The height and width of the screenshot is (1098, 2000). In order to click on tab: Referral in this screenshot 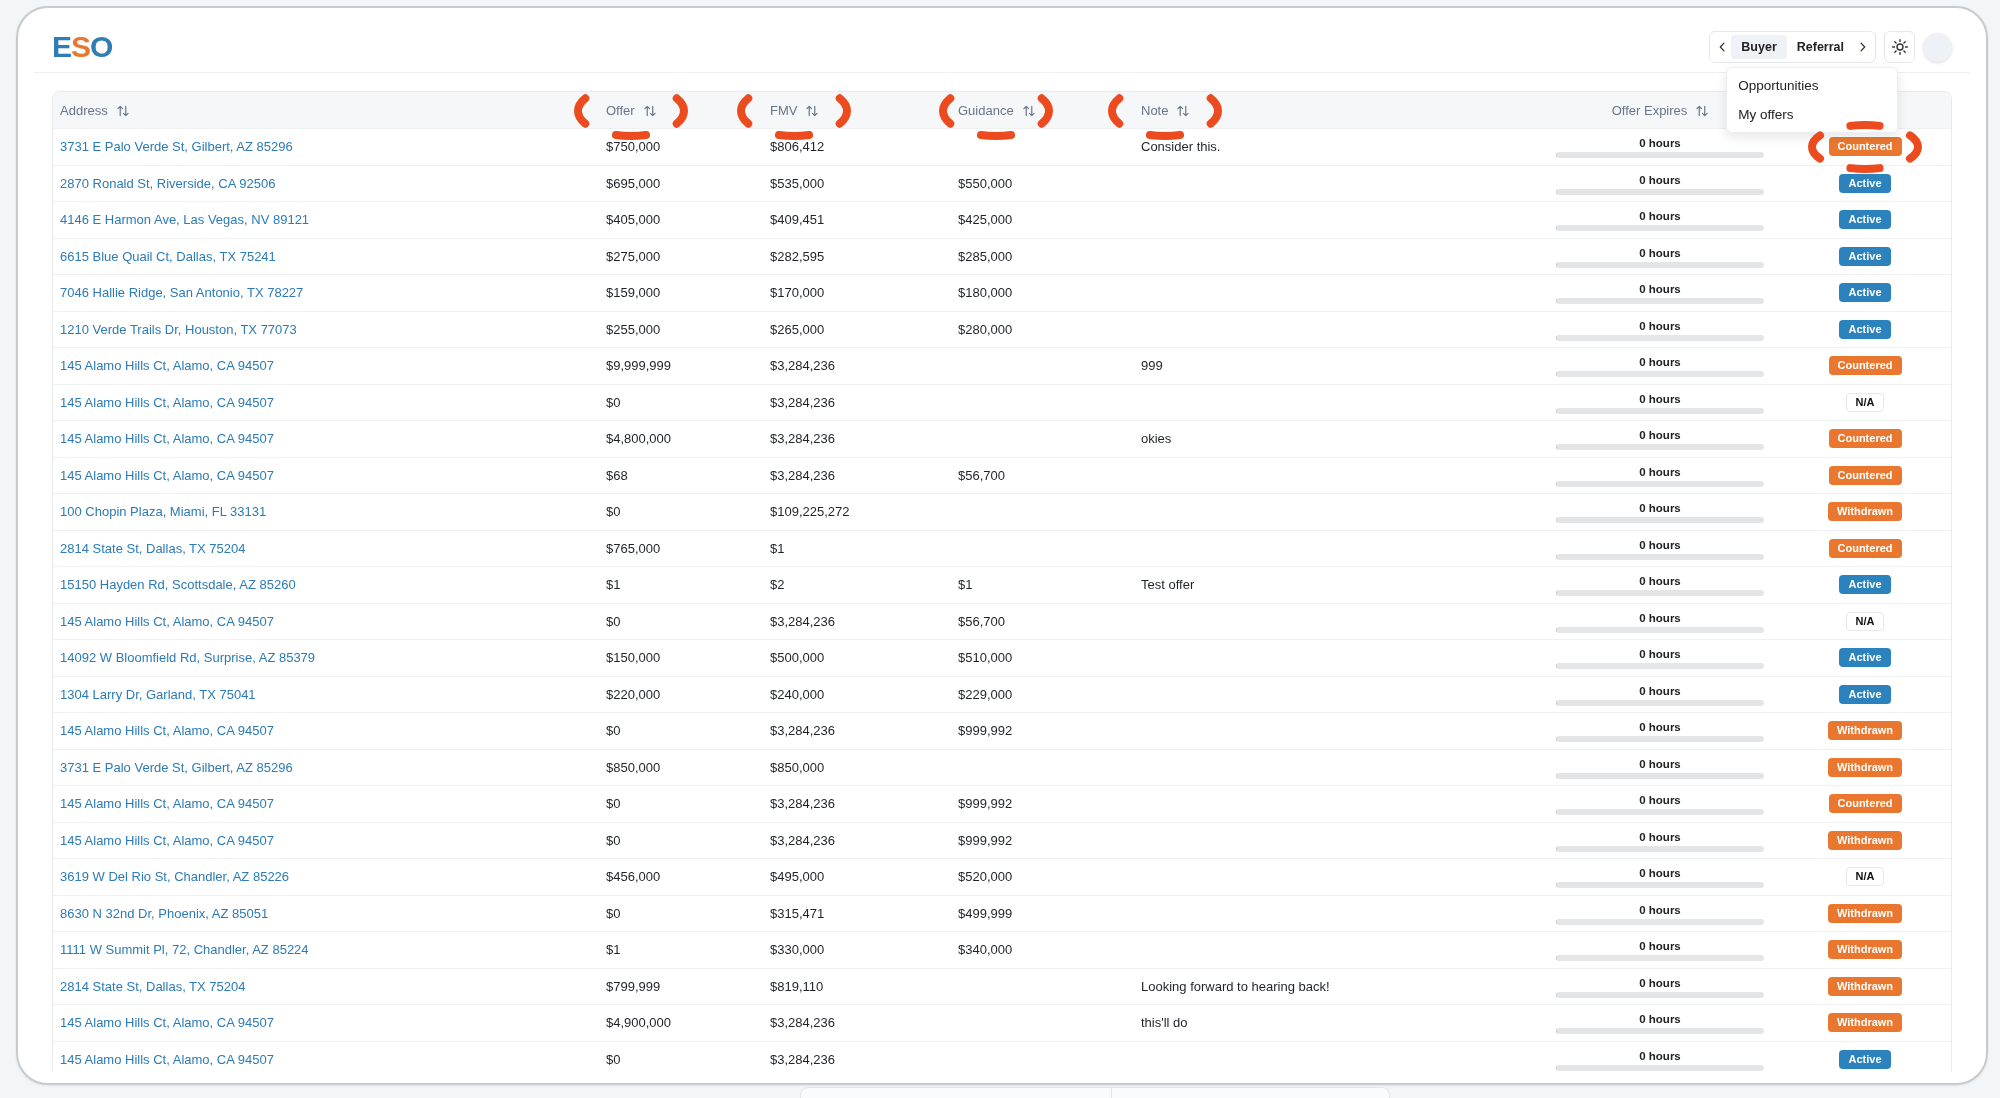, I will do `click(1820, 47)`.